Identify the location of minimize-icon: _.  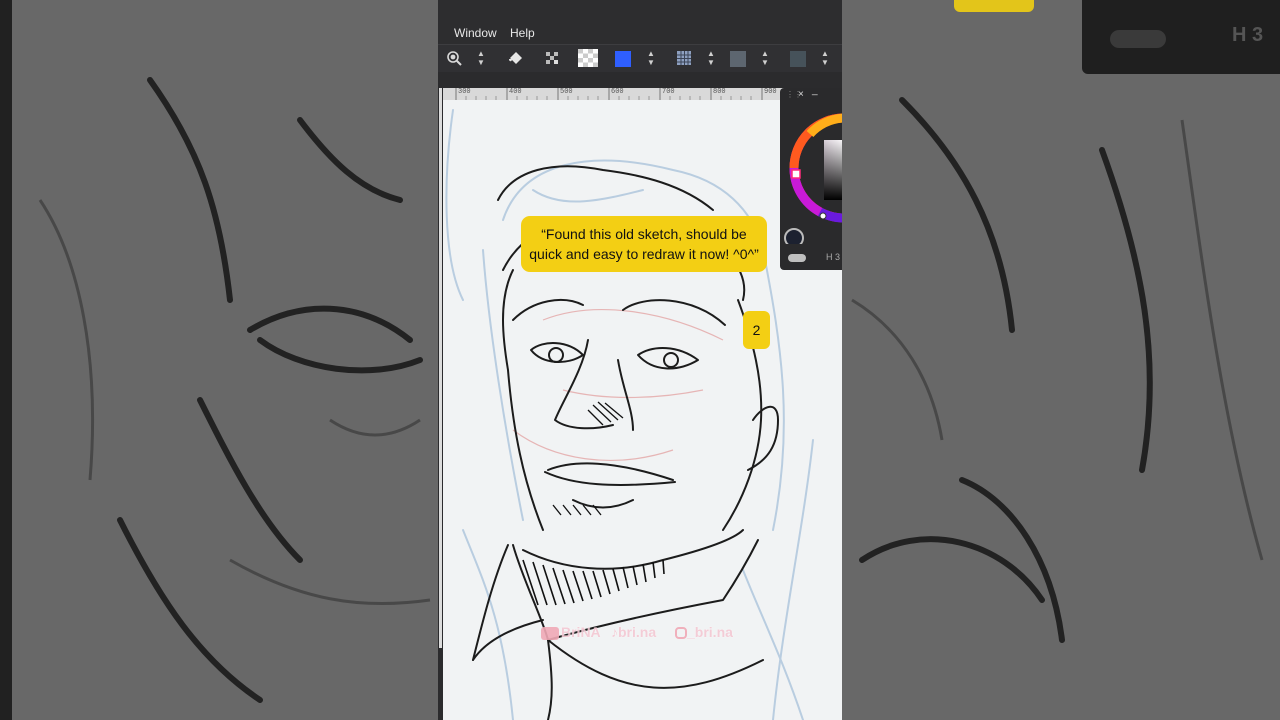
(815, 90).